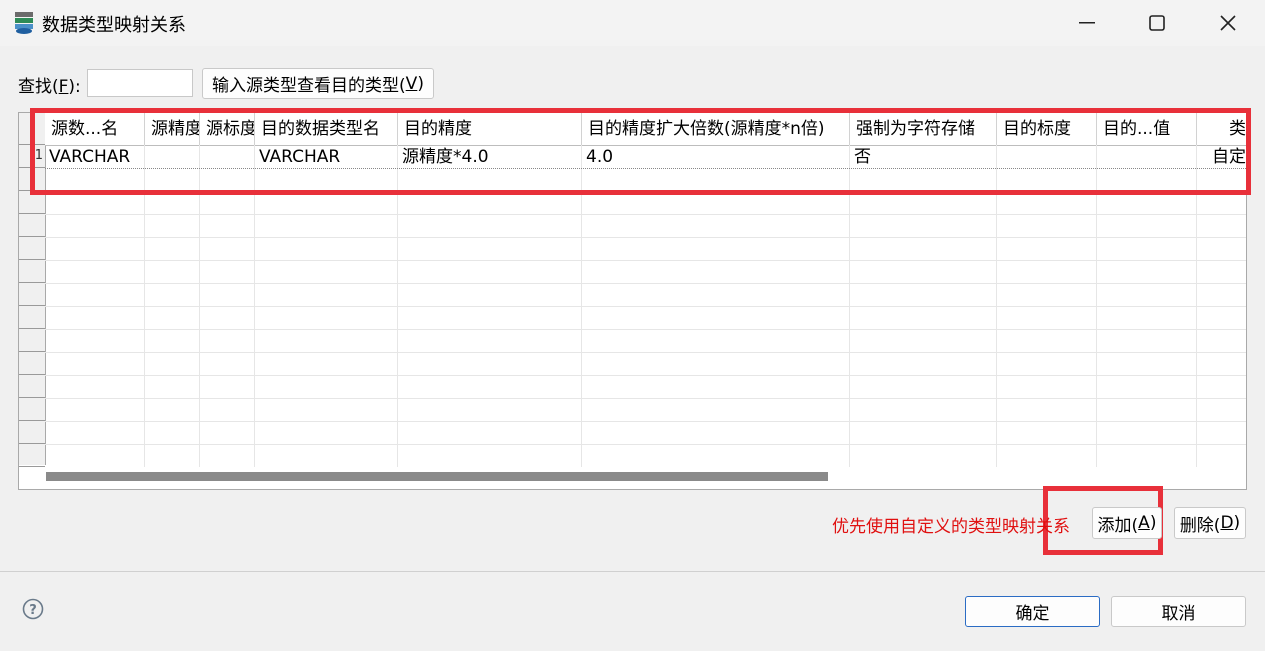 This screenshot has width=1265, height=651. What do you see at coordinates (1228, 23) in the screenshot?
I see `close-button` at bounding box center [1228, 23].